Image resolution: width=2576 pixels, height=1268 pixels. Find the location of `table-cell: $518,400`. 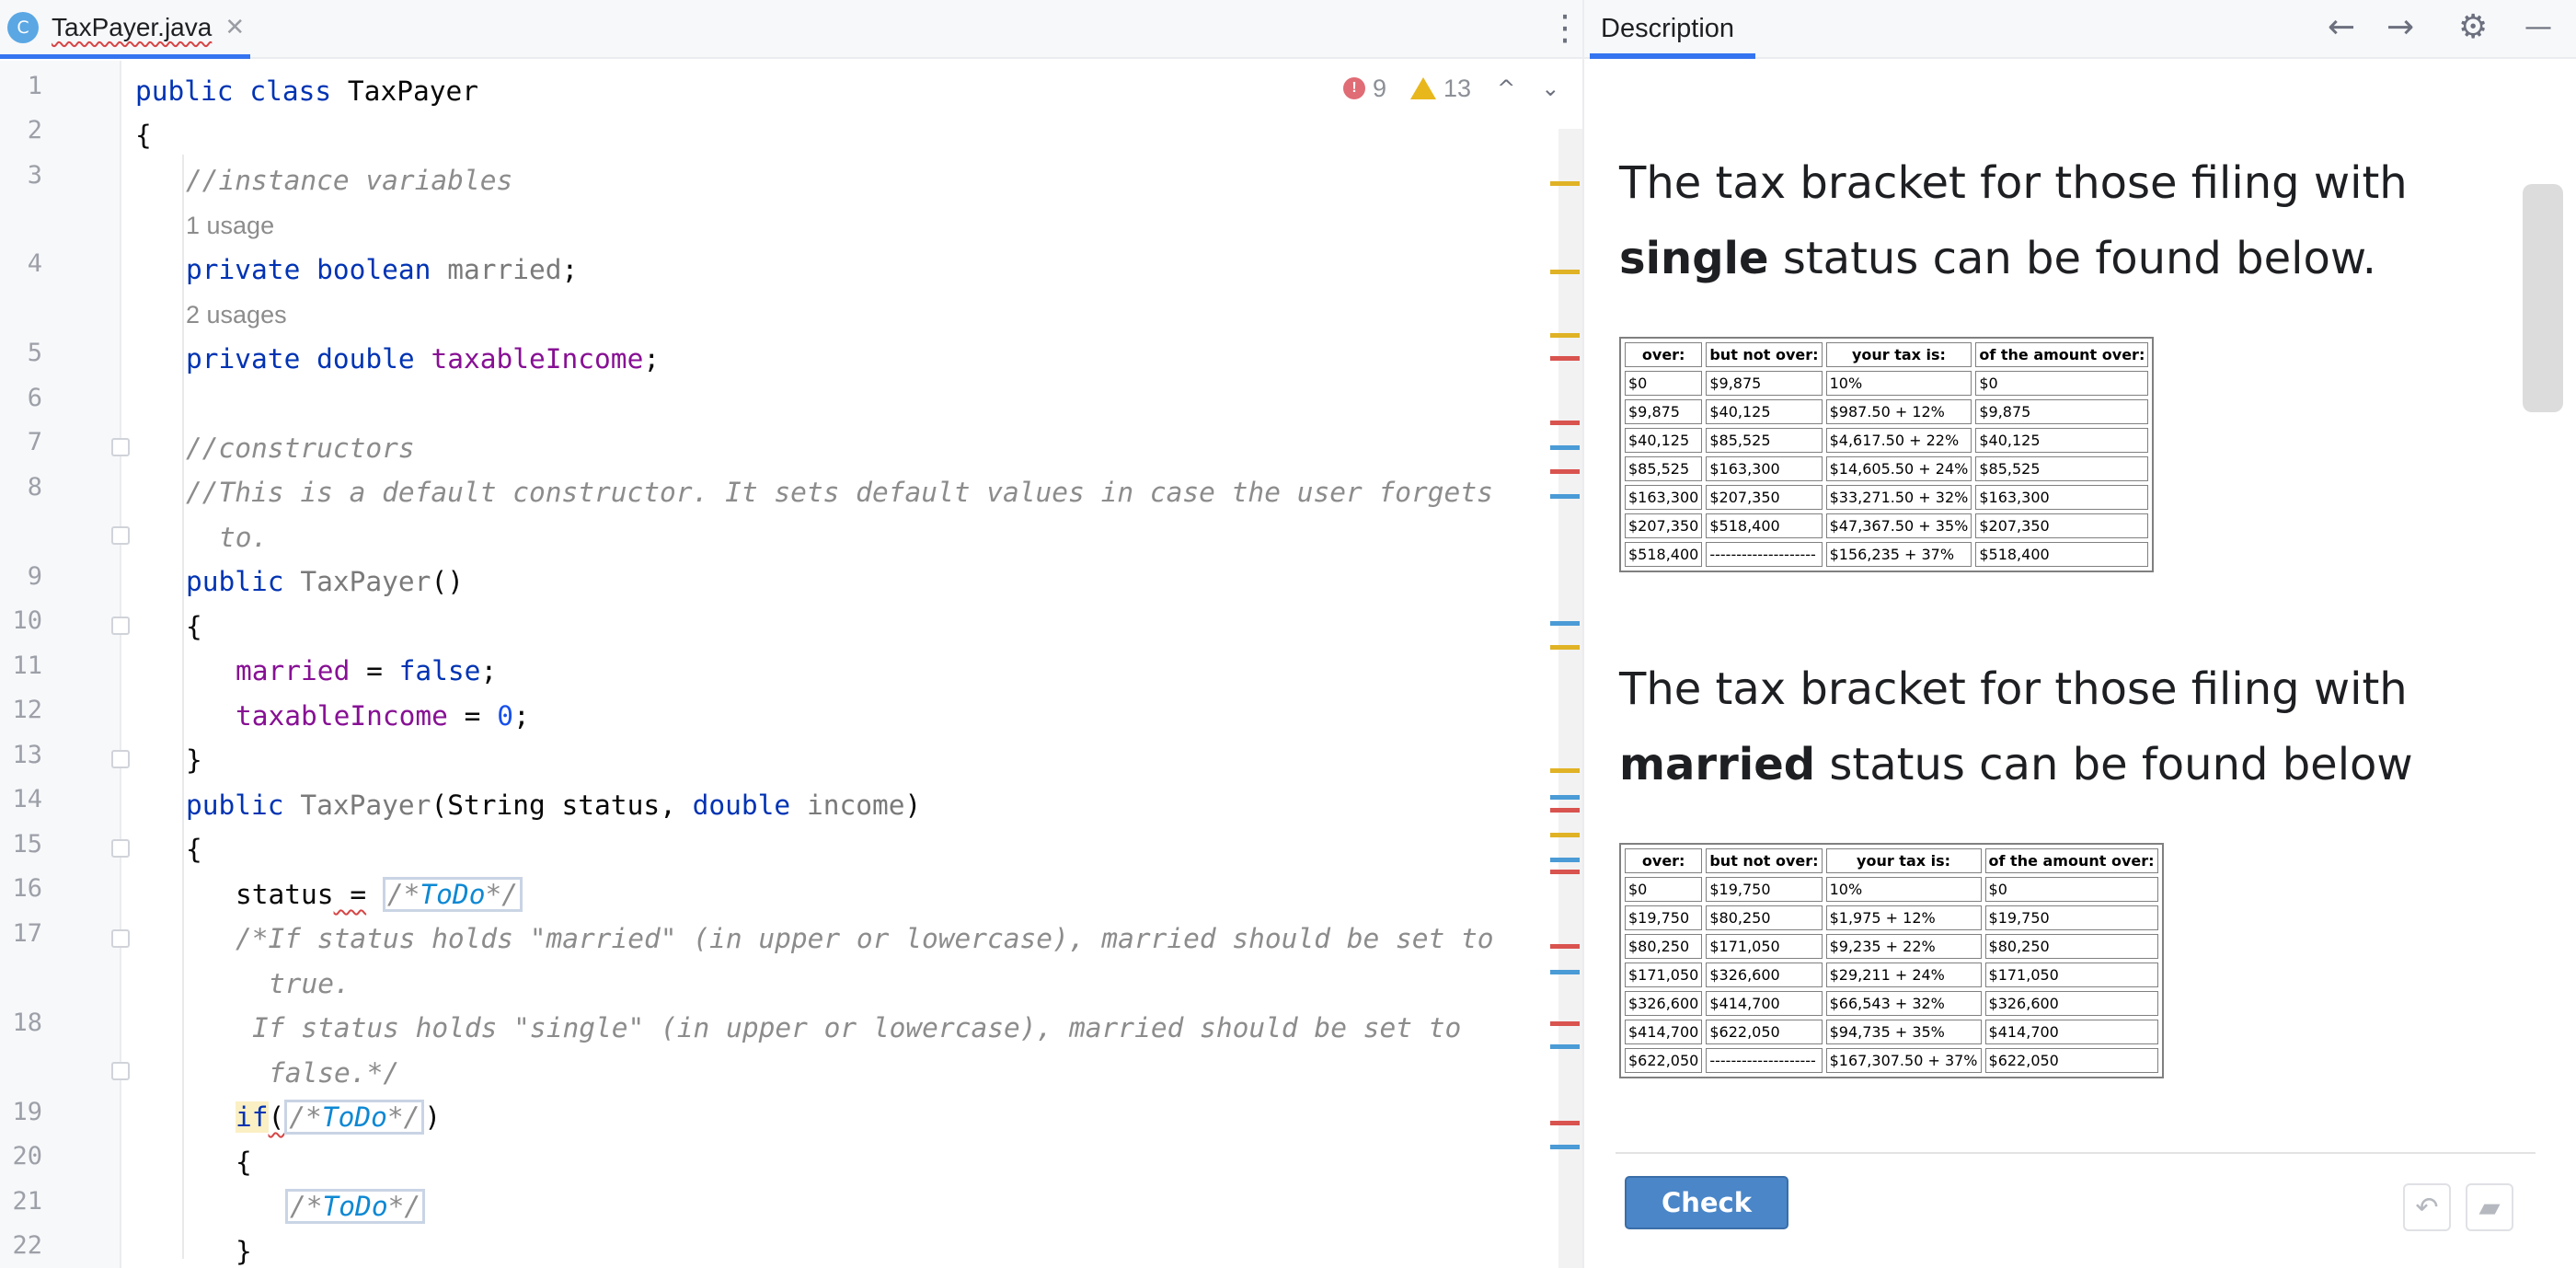

table-cell: $518,400 is located at coordinates (1764, 525).